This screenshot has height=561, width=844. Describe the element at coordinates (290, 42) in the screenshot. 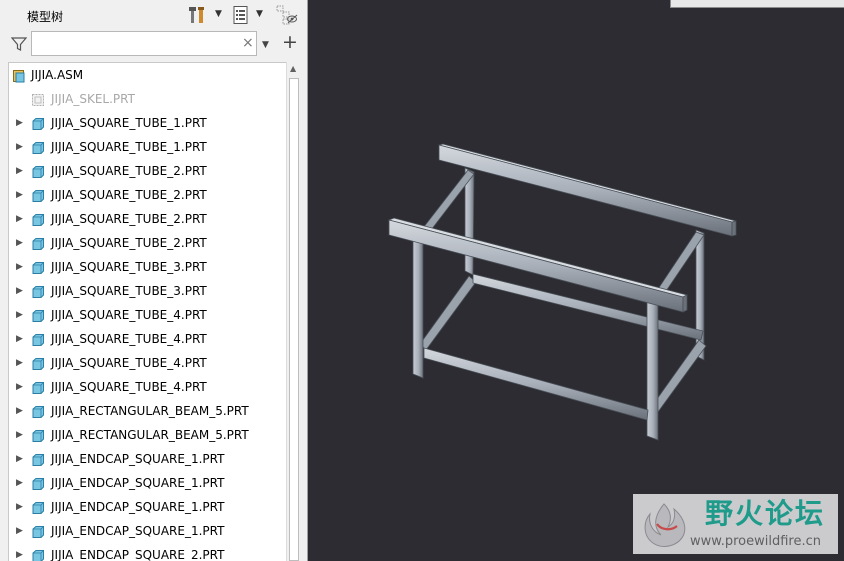

I see `add-icon: +` at that location.